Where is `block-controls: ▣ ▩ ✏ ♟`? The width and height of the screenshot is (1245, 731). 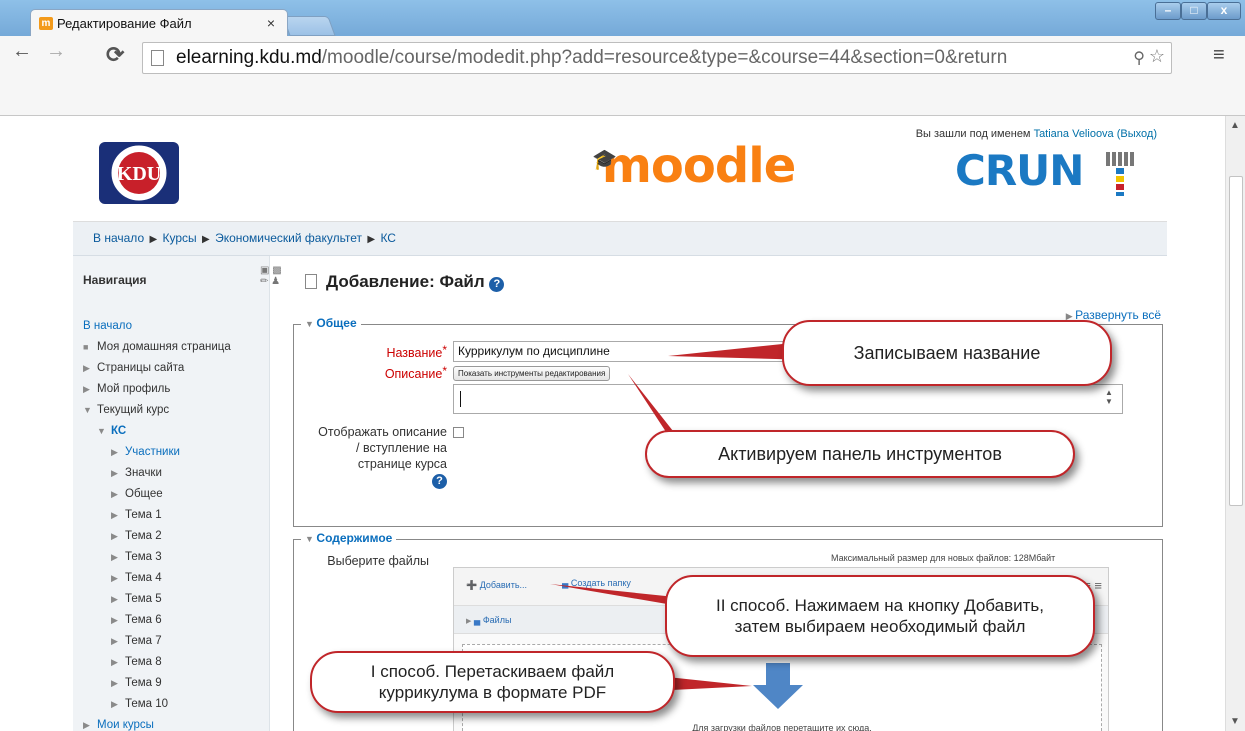 block-controls: ▣ ▩ ✏ ♟ is located at coordinates (276, 276).